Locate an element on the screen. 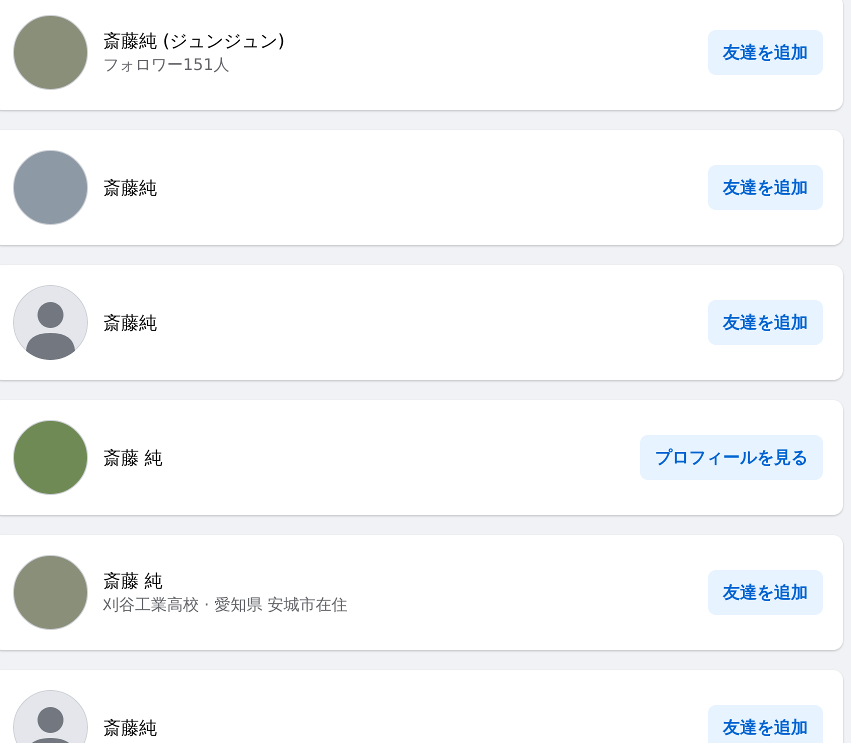 This screenshot has width=851, height=743. person-details: フォロワー151人 is located at coordinates (167, 65).